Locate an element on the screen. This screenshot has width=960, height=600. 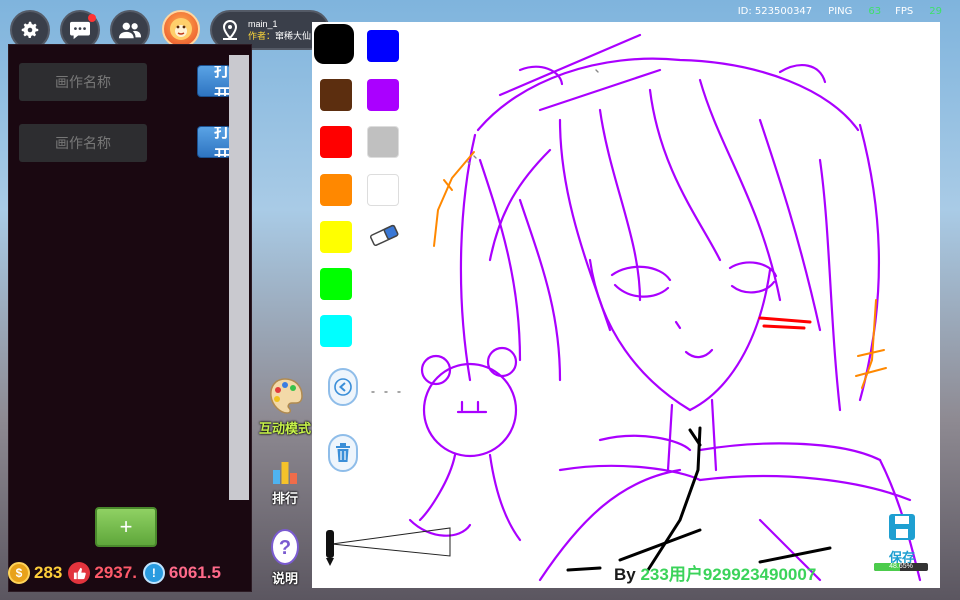
color-swatch-white is located at coordinates (383, 190).